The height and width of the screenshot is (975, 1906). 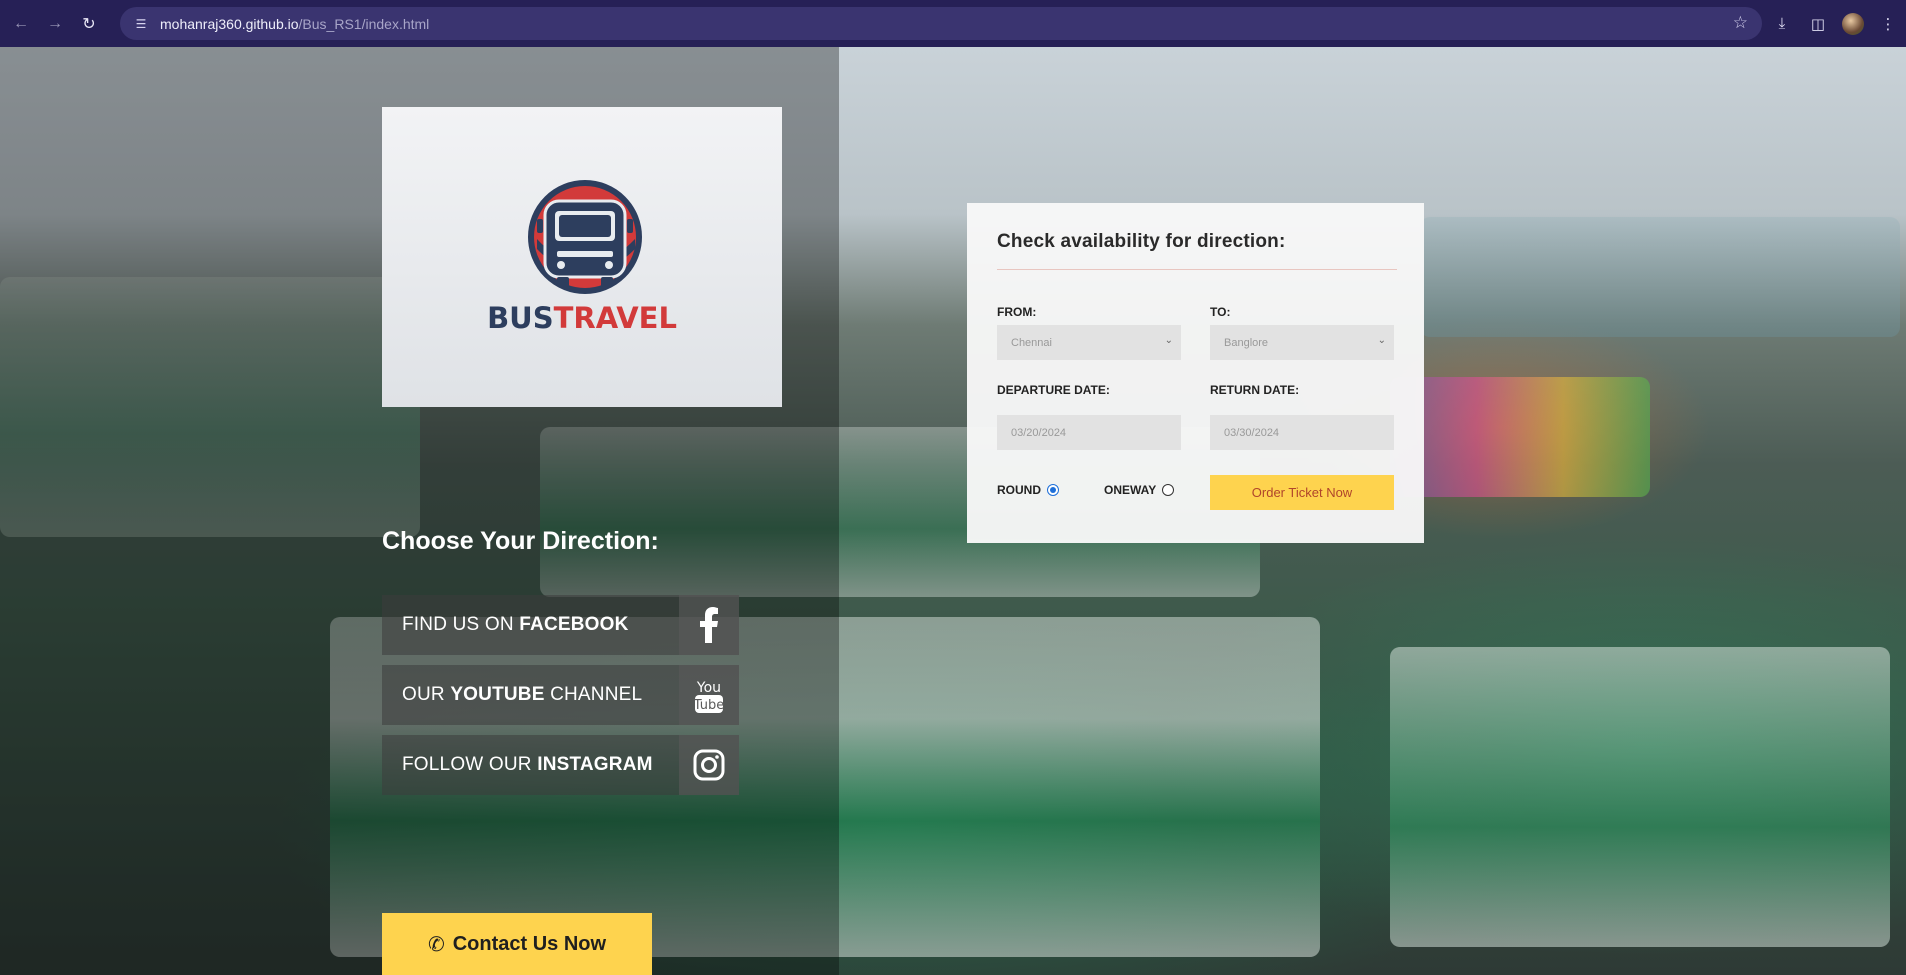 What do you see at coordinates (709, 625) in the screenshot?
I see `facebook-icon` at bounding box center [709, 625].